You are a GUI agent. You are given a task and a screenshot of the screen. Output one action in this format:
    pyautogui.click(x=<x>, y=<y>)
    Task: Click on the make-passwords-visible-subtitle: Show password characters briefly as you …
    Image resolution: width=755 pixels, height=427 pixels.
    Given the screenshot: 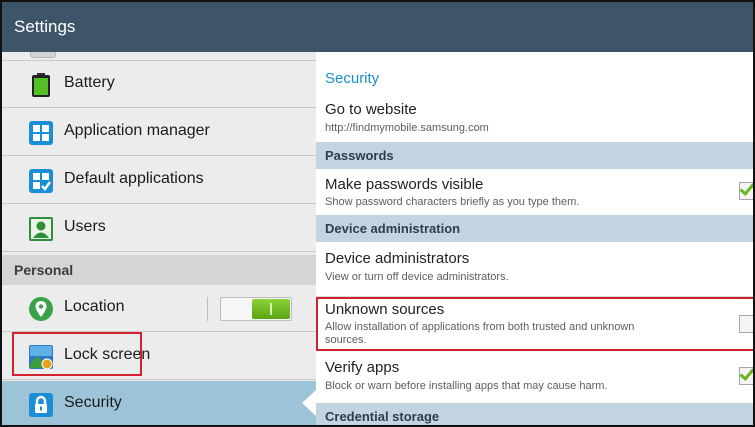 What is the action you would take?
    pyautogui.click(x=452, y=202)
    